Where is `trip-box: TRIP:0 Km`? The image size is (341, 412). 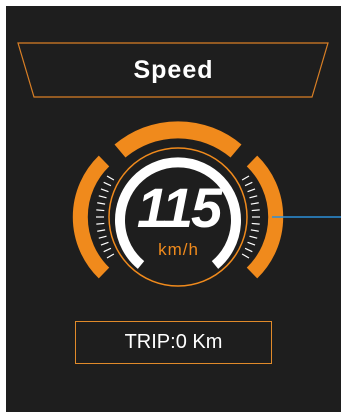
trip-box: TRIP:0 Km is located at coordinates (173, 342).